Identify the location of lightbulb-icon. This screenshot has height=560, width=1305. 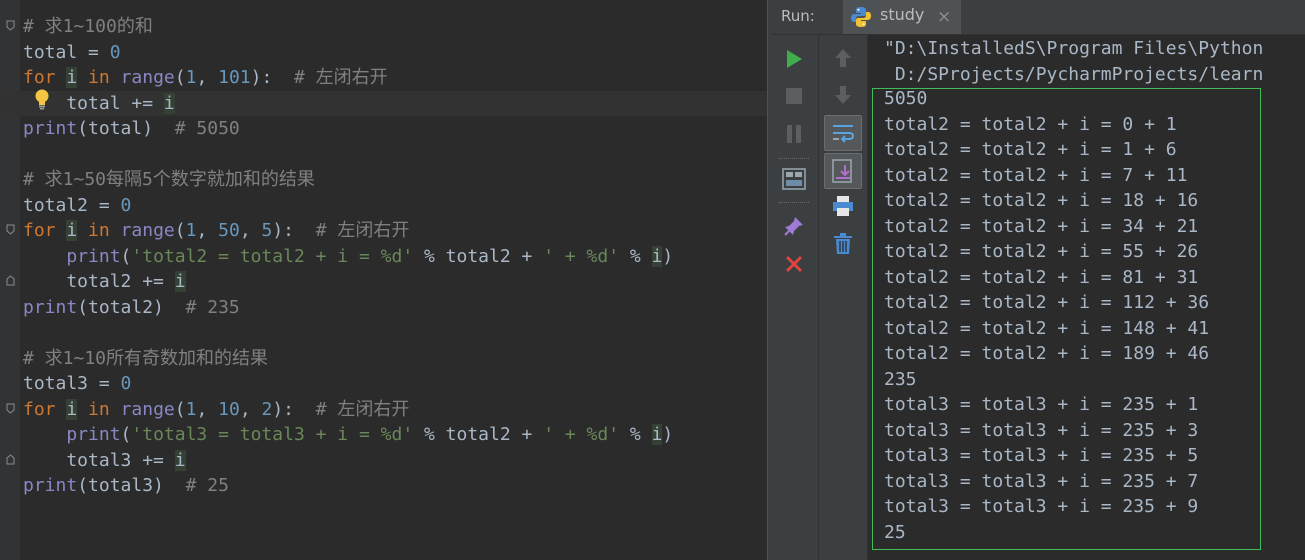
(42, 99).